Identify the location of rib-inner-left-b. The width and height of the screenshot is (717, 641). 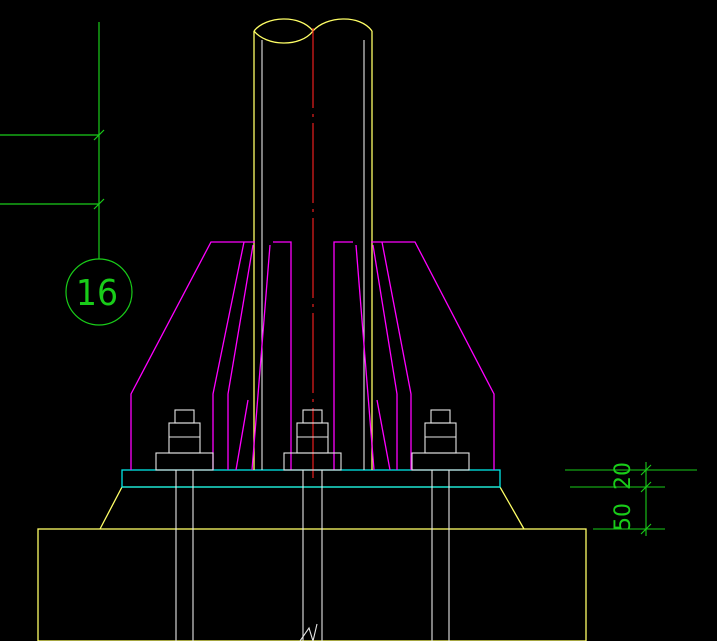
(240, 357).